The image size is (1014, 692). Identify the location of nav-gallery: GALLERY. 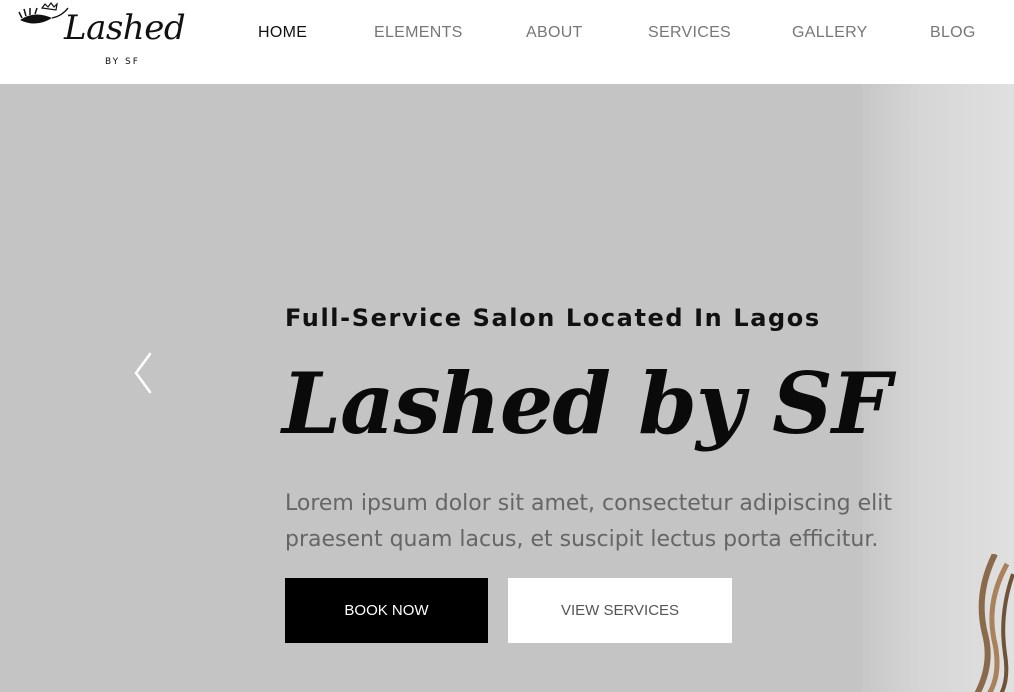
(830, 33).